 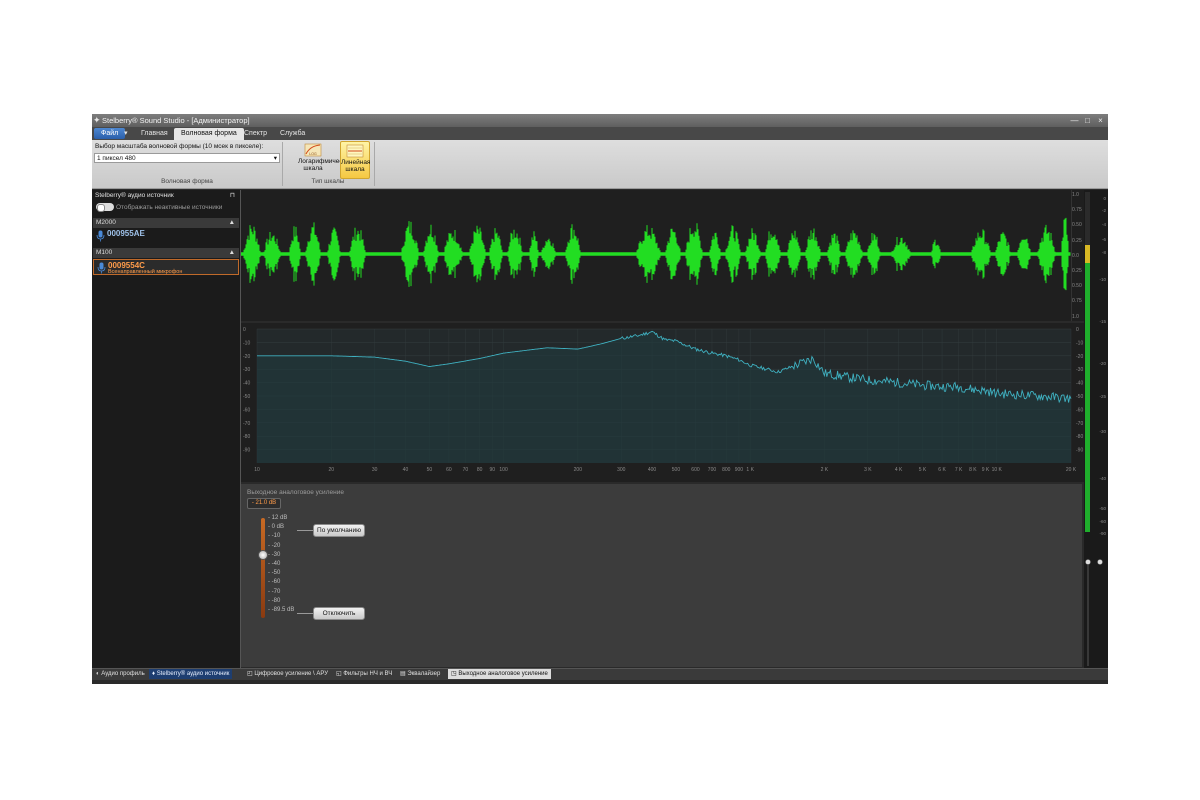 What do you see at coordinates (1102, 396) in the screenshot?
I see `meter-tick-label: -25` at bounding box center [1102, 396].